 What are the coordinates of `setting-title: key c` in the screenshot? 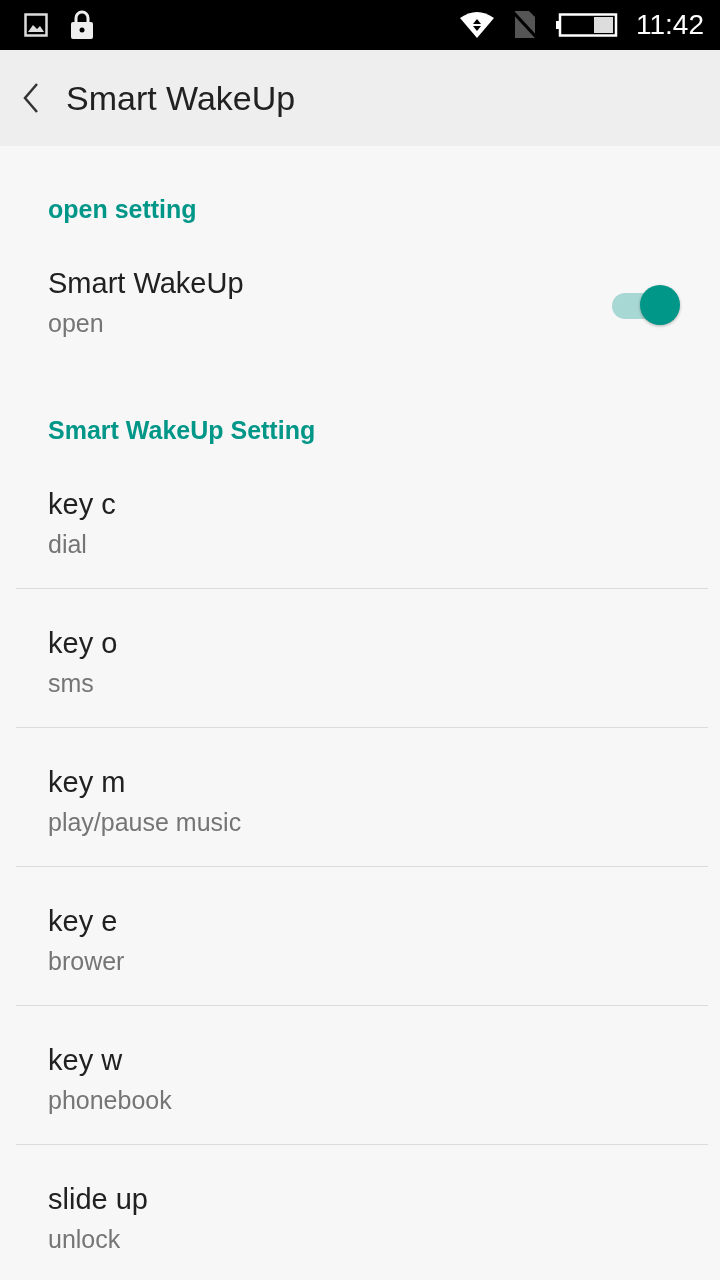 It's located at (82, 504).